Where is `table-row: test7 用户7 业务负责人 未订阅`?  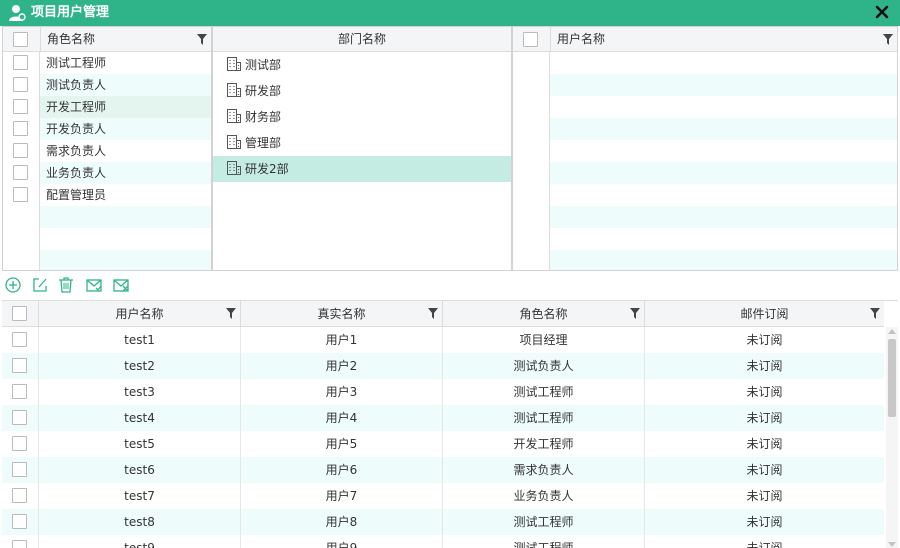
table-row: test7 用户7 业务负责人 未订阅 is located at coordinates (443, 496).